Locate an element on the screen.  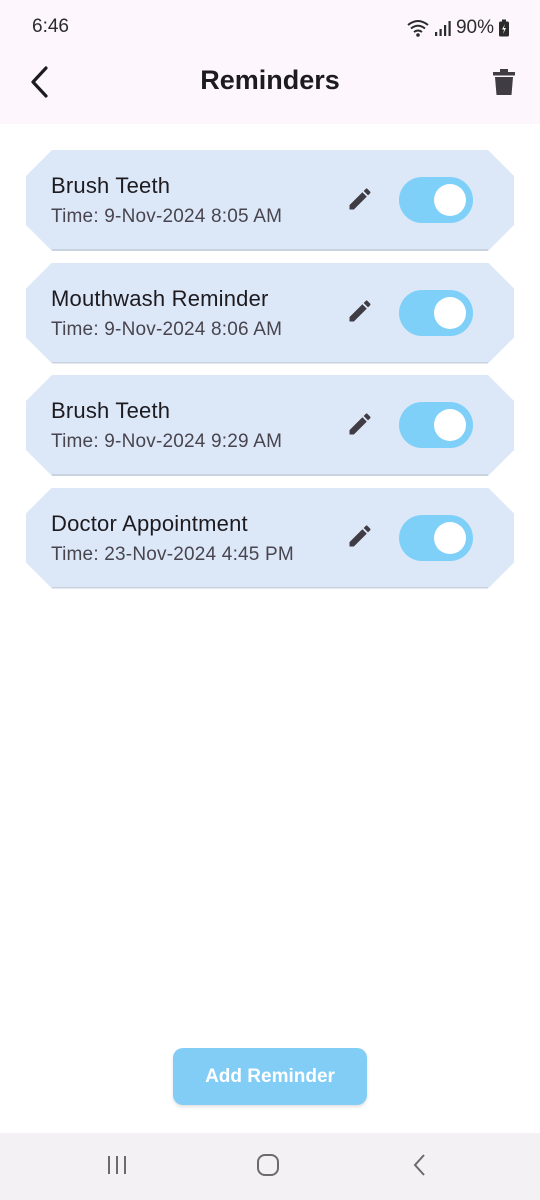
status-time: 6:46 is located at coordinates (50, 26).